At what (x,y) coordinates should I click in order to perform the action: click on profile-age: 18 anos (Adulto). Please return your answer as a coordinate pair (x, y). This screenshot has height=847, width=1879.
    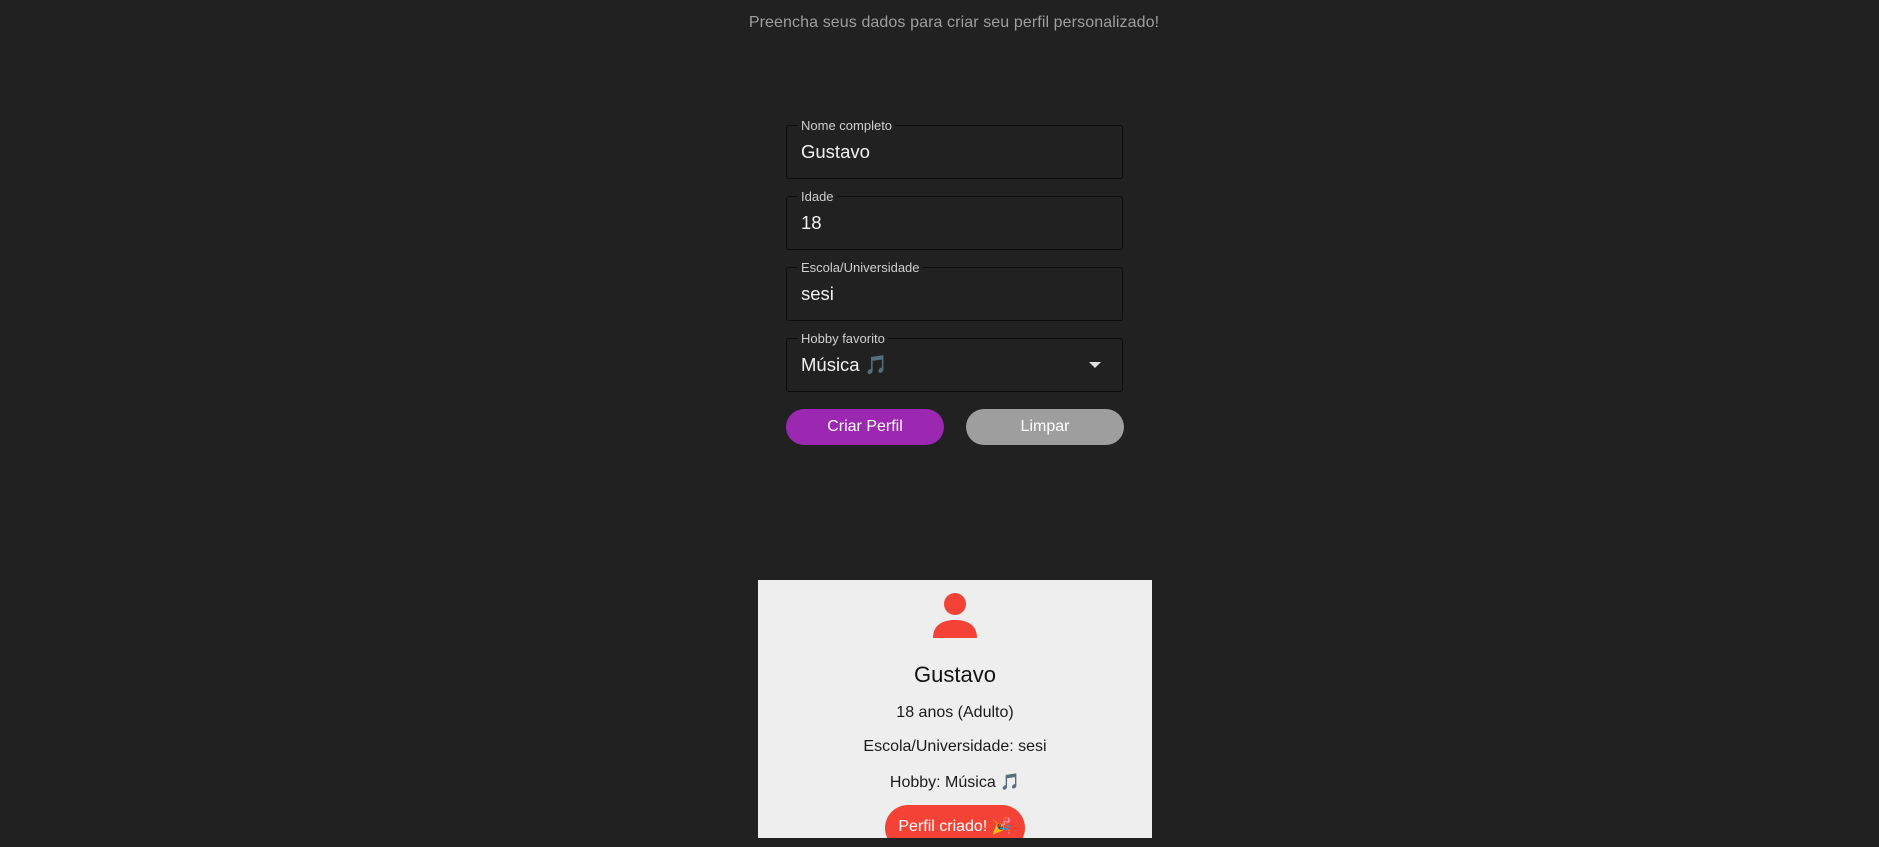
    Looking at the image, I should click on (955, 712).